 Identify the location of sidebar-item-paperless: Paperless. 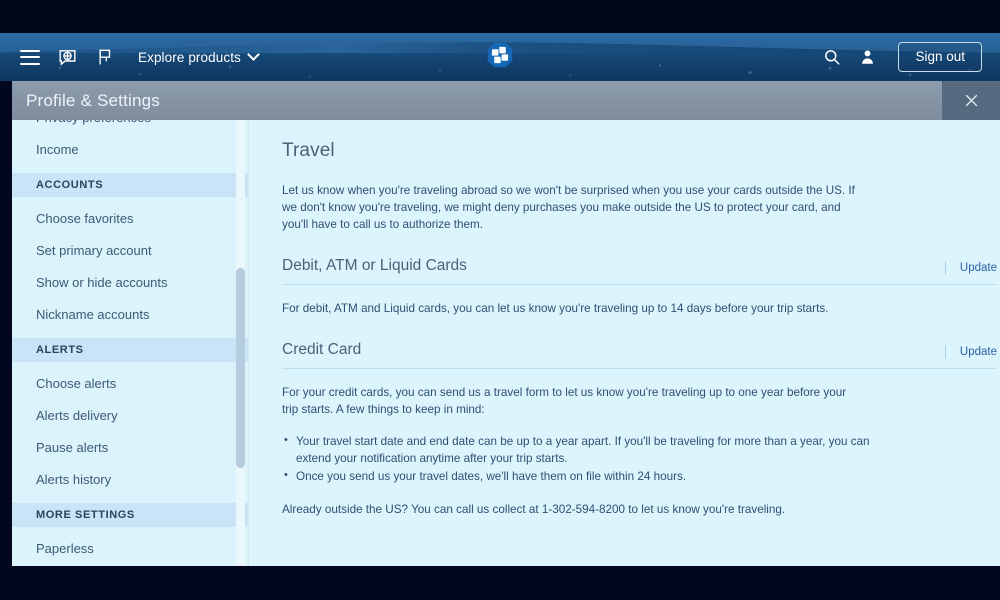
(130, 549).